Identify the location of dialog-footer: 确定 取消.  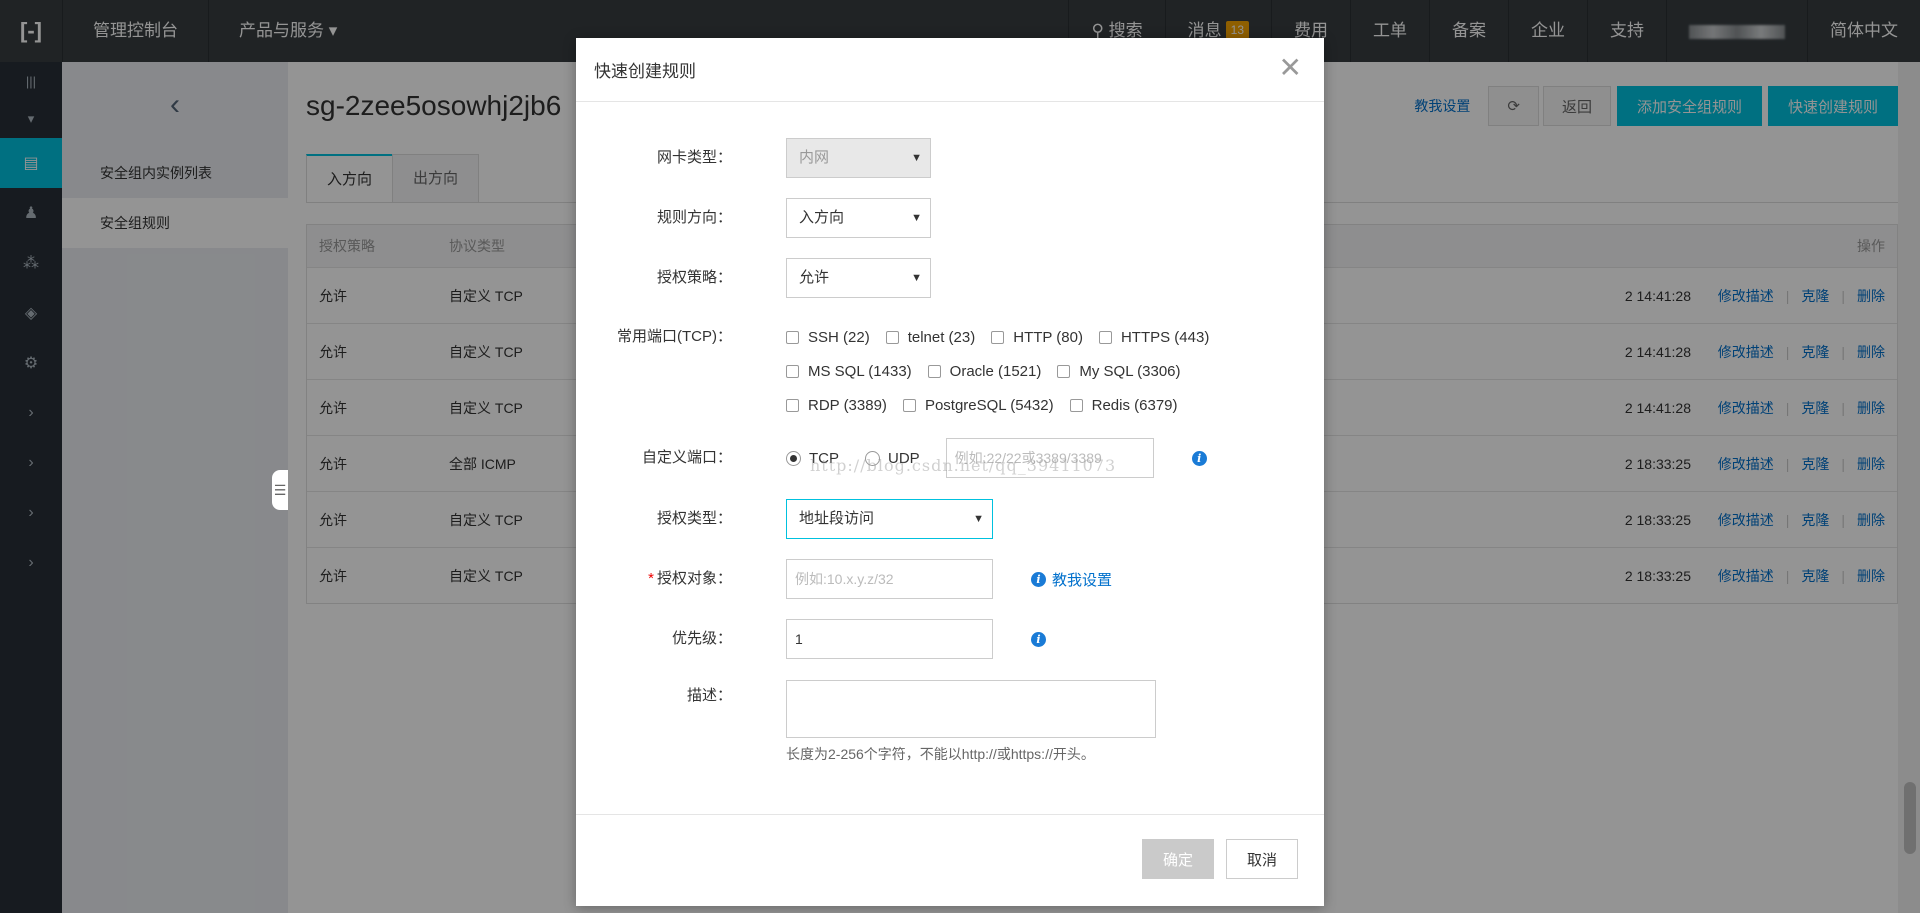
(950, 860).